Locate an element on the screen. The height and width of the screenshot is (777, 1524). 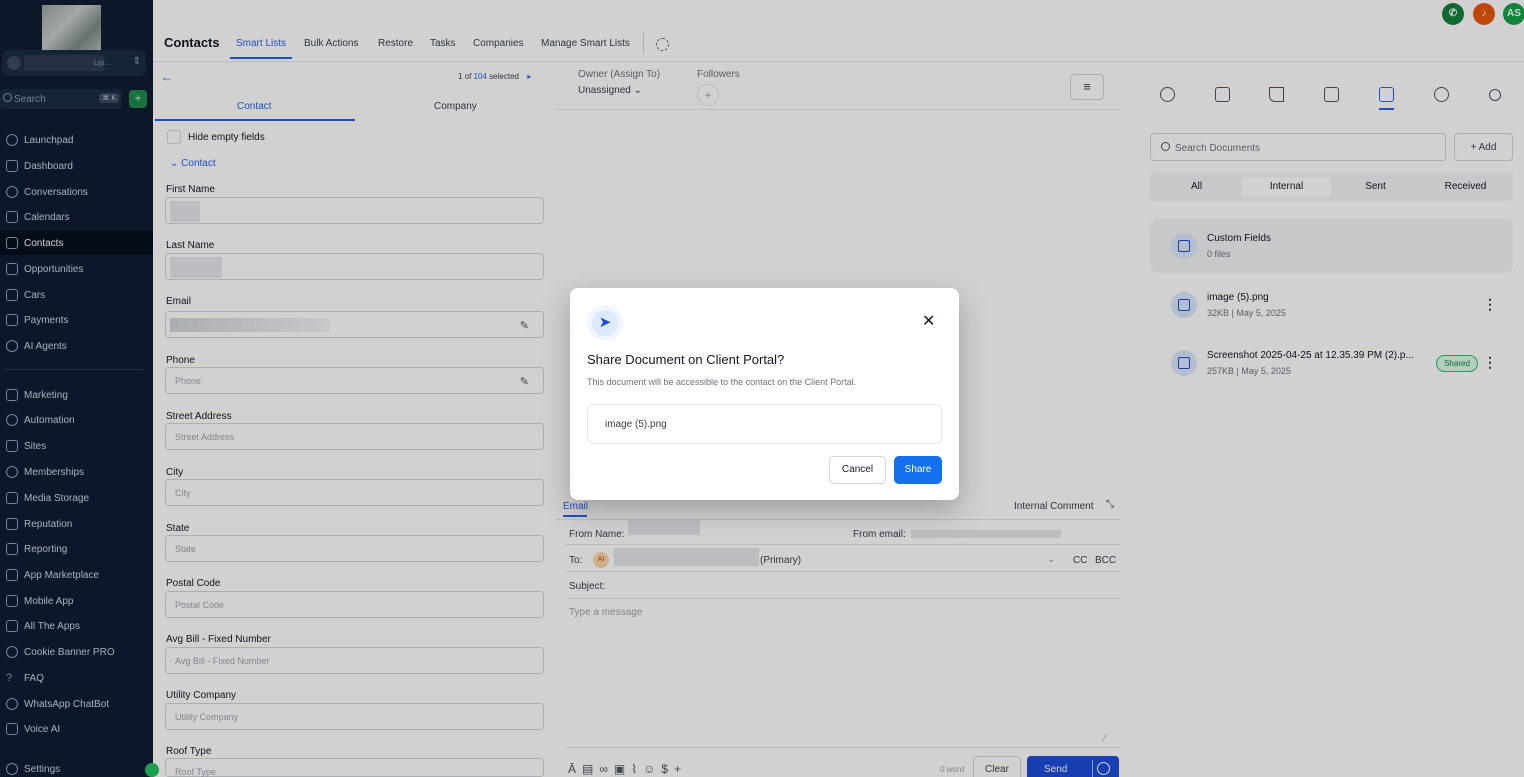
share-button: Share is located at coordinates (918, 470).